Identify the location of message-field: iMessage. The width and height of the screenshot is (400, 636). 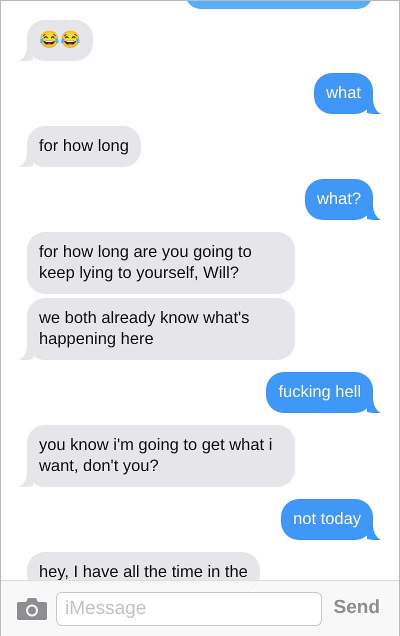
(189, 609).